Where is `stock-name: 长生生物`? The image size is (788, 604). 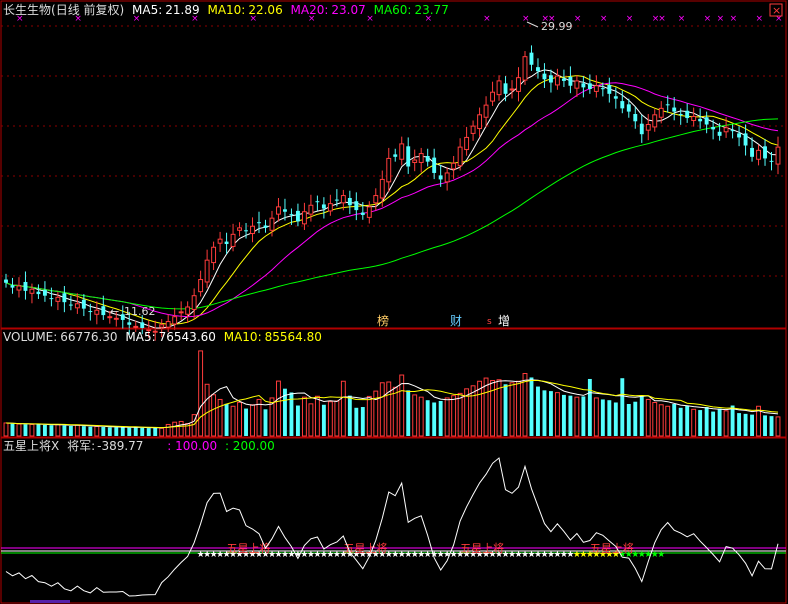 stock-name: 长生生物 is located at coordinates (27, 10).